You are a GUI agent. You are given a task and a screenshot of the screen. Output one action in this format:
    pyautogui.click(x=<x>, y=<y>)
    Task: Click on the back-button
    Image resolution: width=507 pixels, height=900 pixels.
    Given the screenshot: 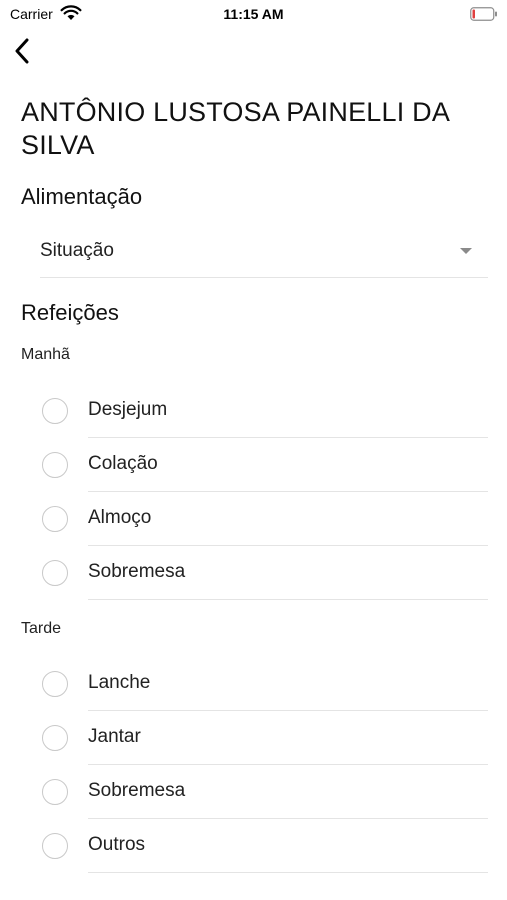 What is the action you would take?
    pyautogui.click(x=22, y=51)
    